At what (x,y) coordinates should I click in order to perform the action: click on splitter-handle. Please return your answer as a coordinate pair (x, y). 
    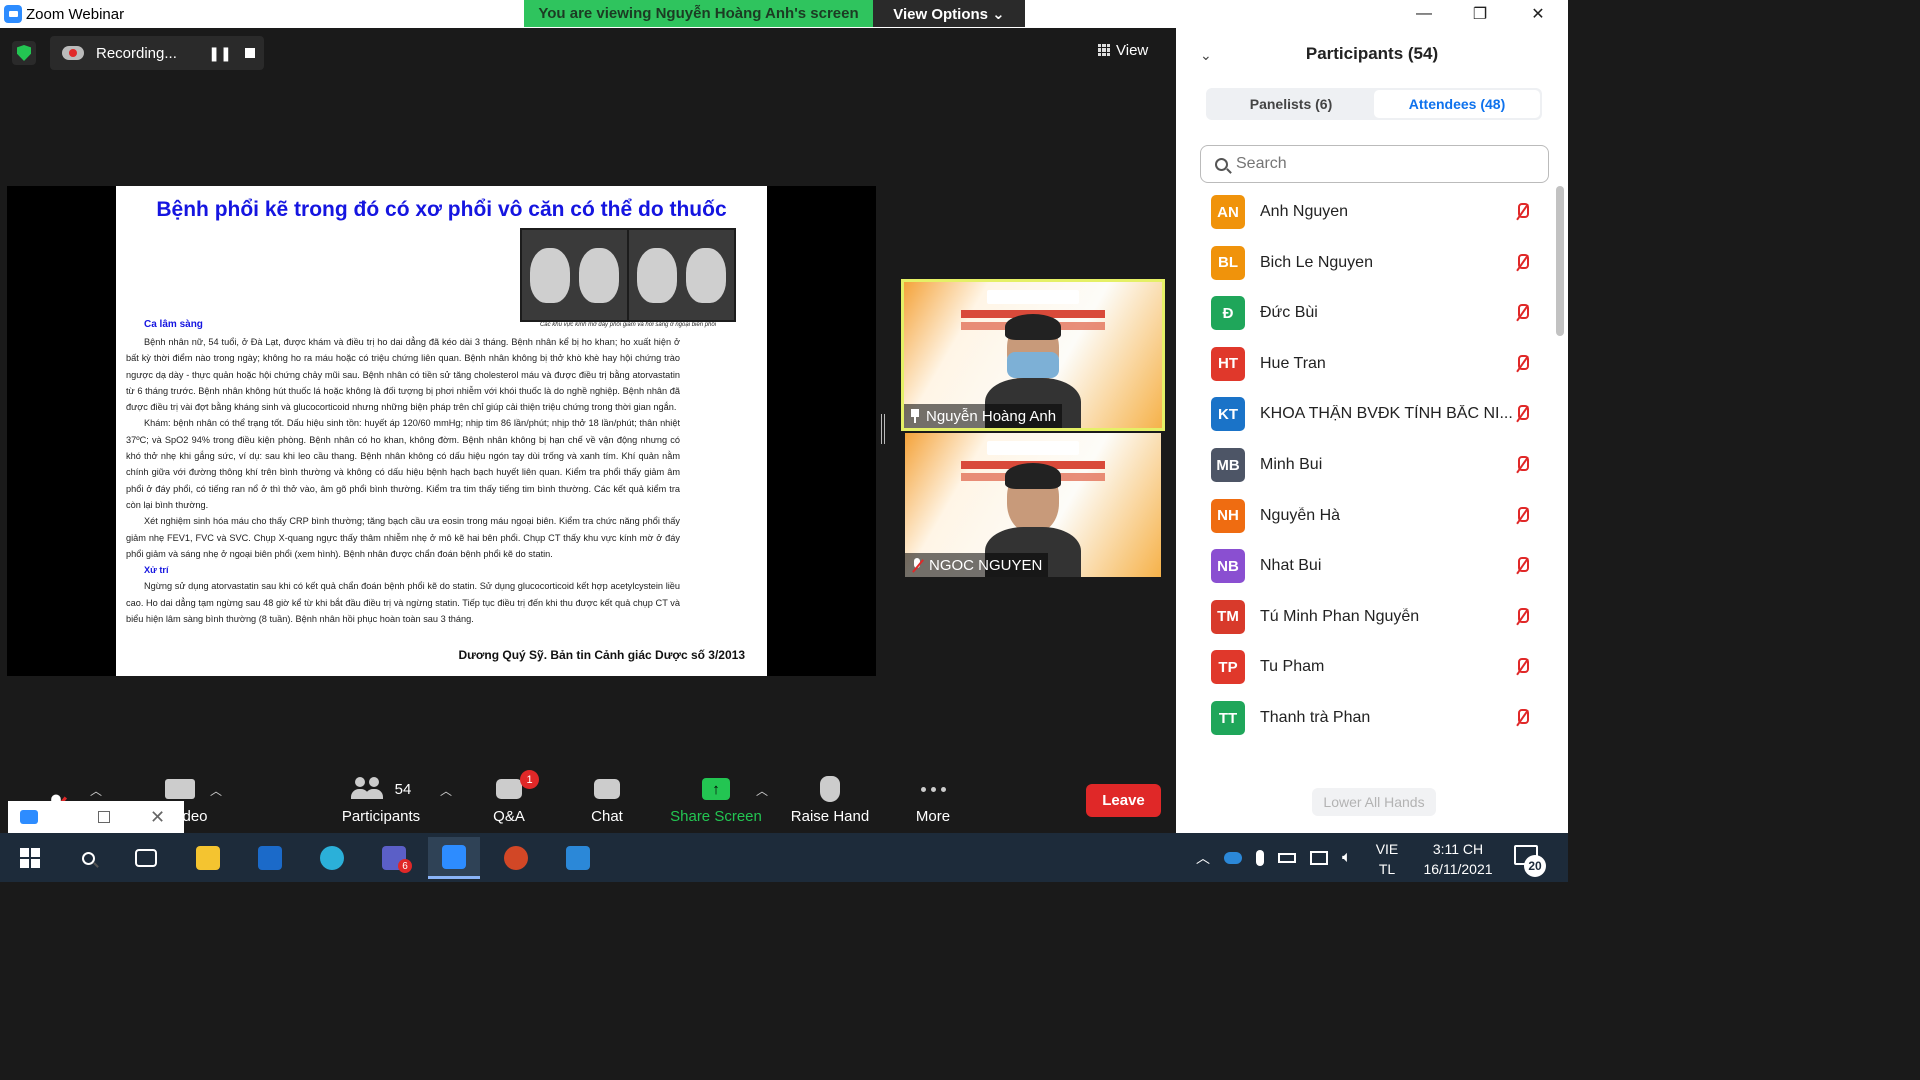
    Looking at the image, I should click on (883, 429).